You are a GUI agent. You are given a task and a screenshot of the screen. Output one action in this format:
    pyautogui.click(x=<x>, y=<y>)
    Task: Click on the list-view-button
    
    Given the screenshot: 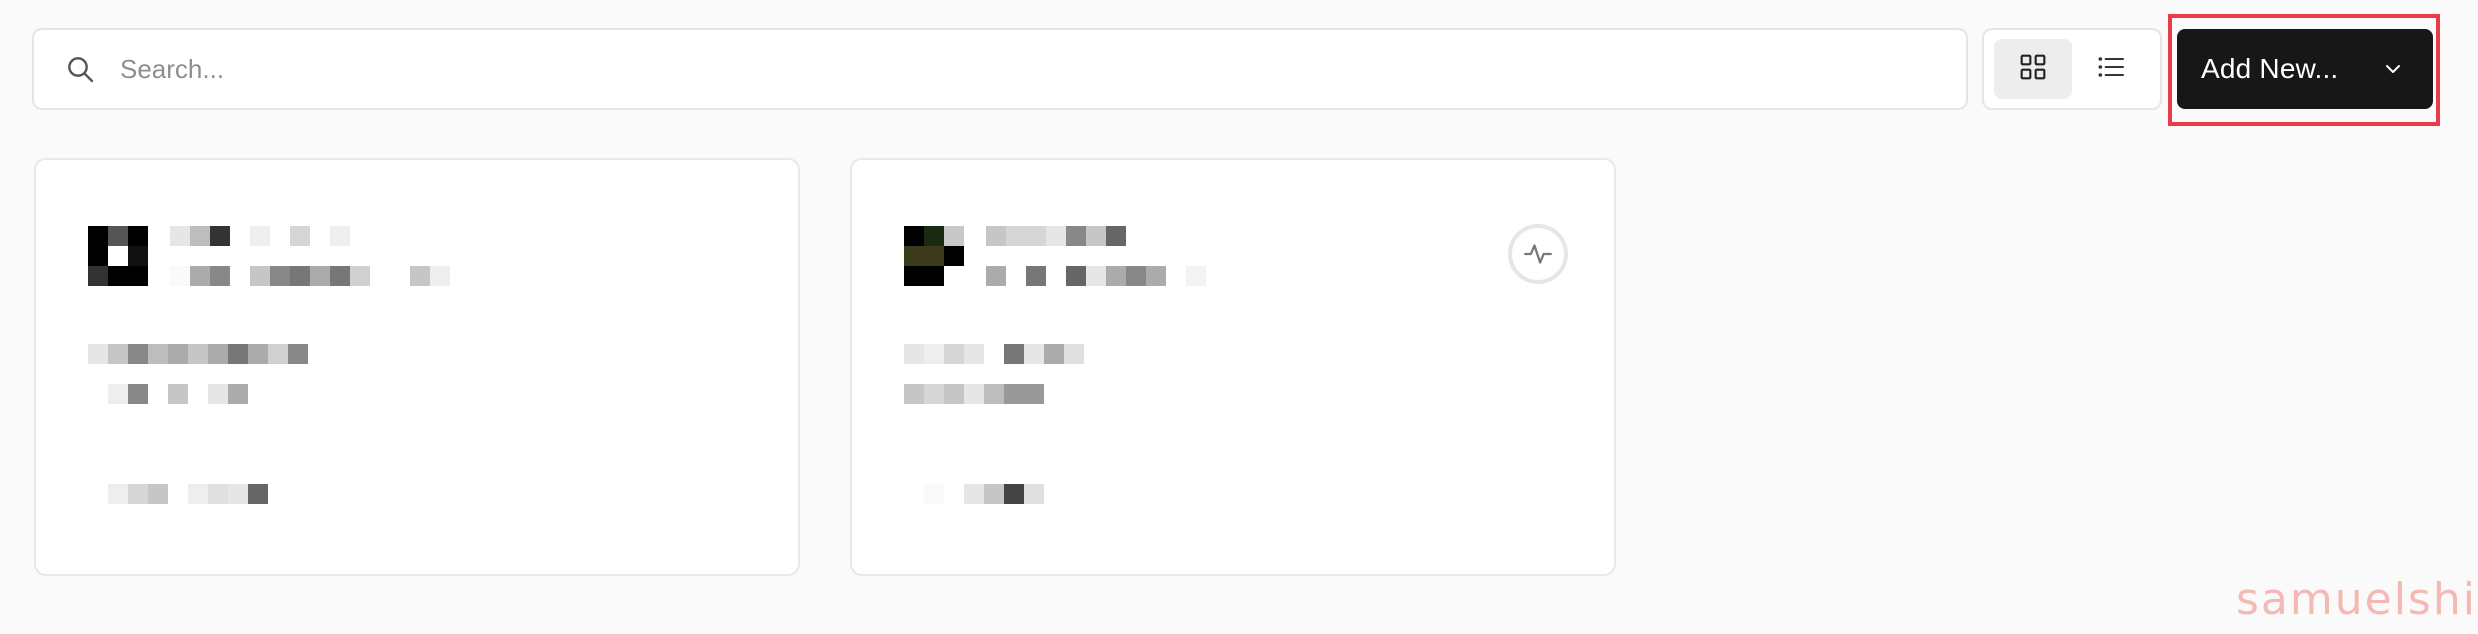 What is the action you would take?
    pyautogui.click(x=2111, y=69)
    